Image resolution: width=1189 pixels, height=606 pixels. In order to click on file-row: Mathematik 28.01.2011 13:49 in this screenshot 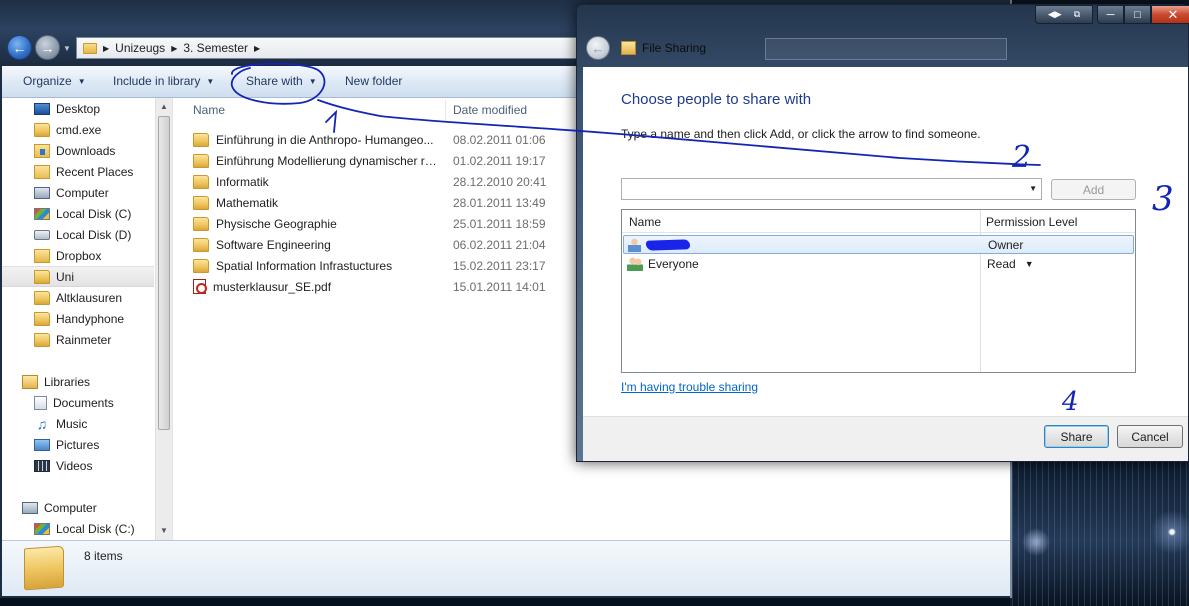, I will do `click(403, 202)`.